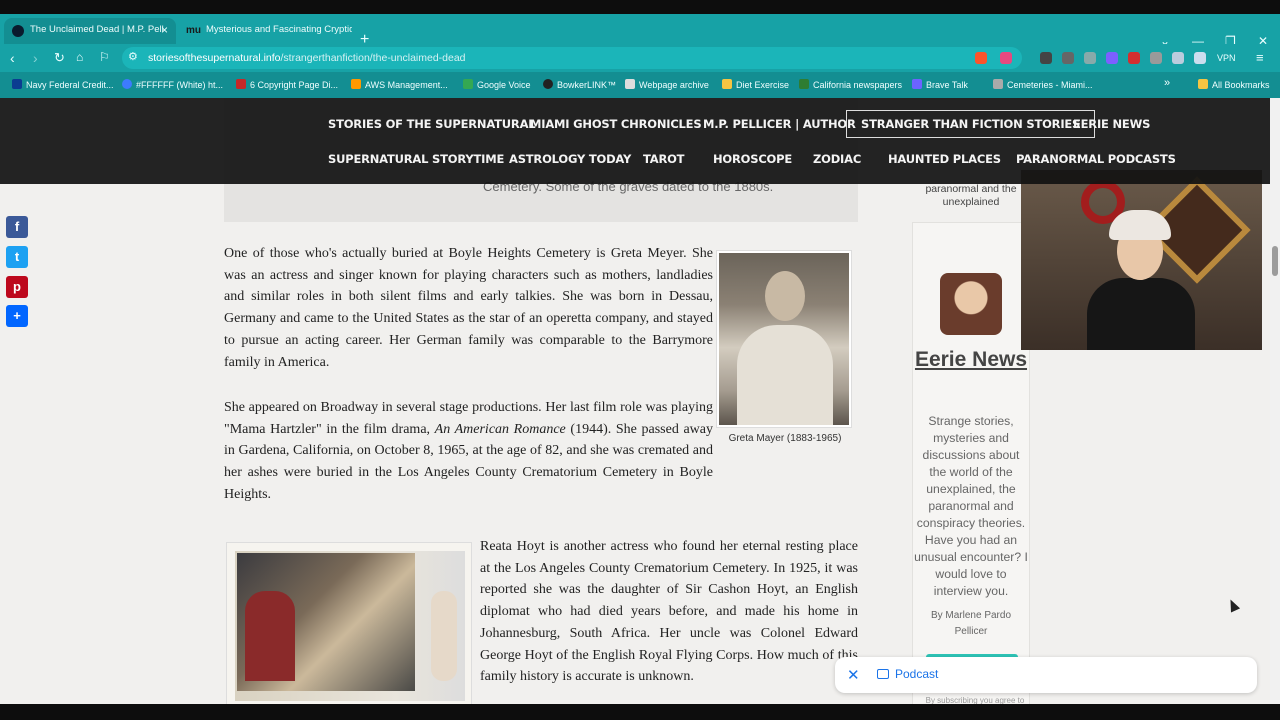 This screenshot has width=1280, height=720. Describe the element at coordinates (630, 84) in the screenshot. I see `archive-icon` at that location.